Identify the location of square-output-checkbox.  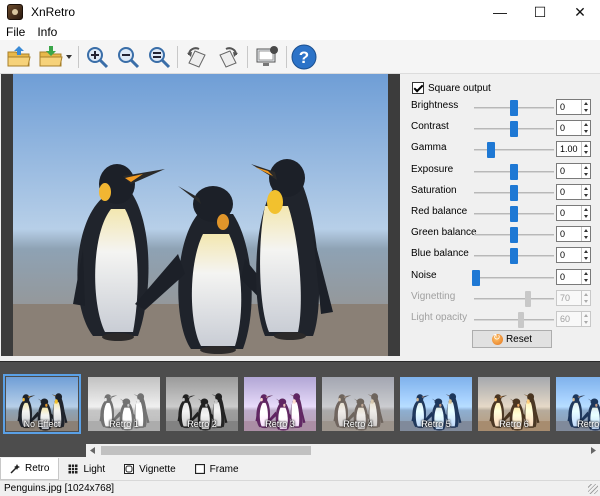
(418, 88).